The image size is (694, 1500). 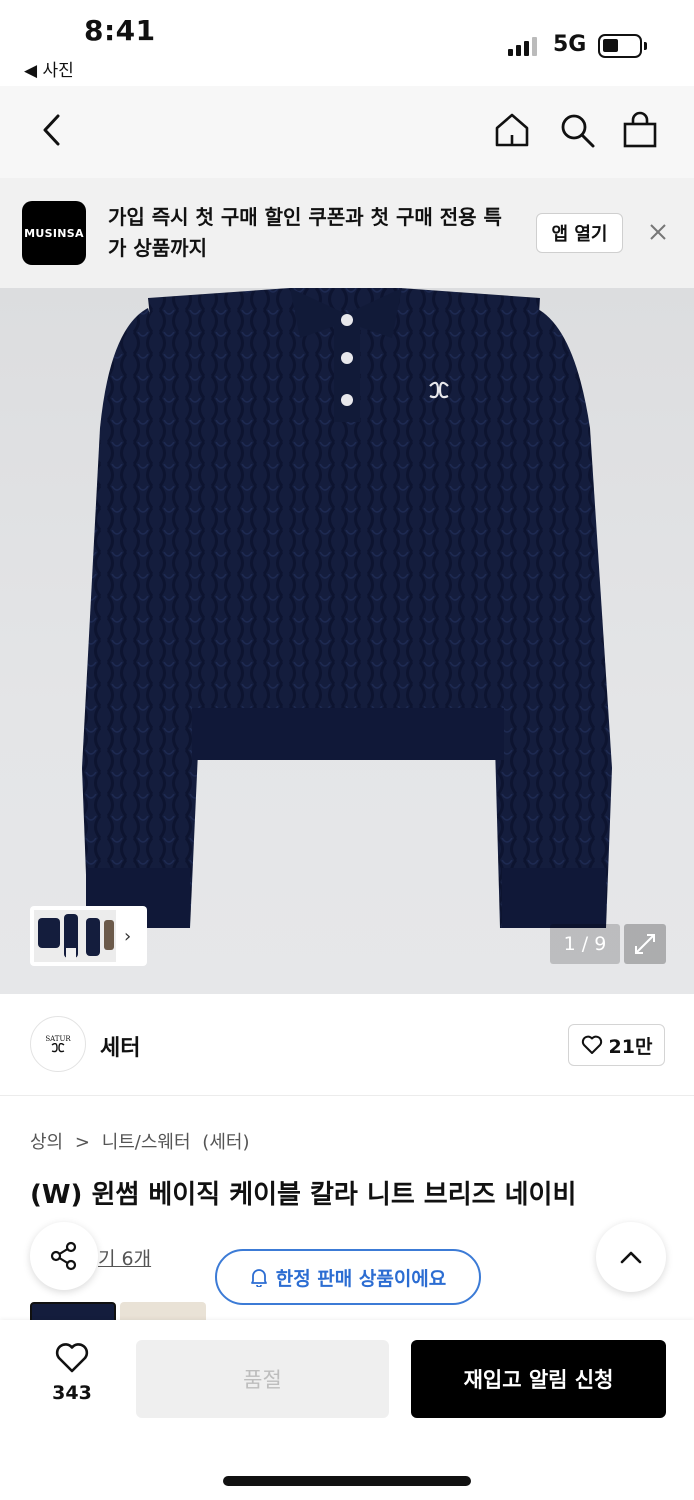 I want to click on musinsa-logo: MUSINSA, so click(x=54, y=233).